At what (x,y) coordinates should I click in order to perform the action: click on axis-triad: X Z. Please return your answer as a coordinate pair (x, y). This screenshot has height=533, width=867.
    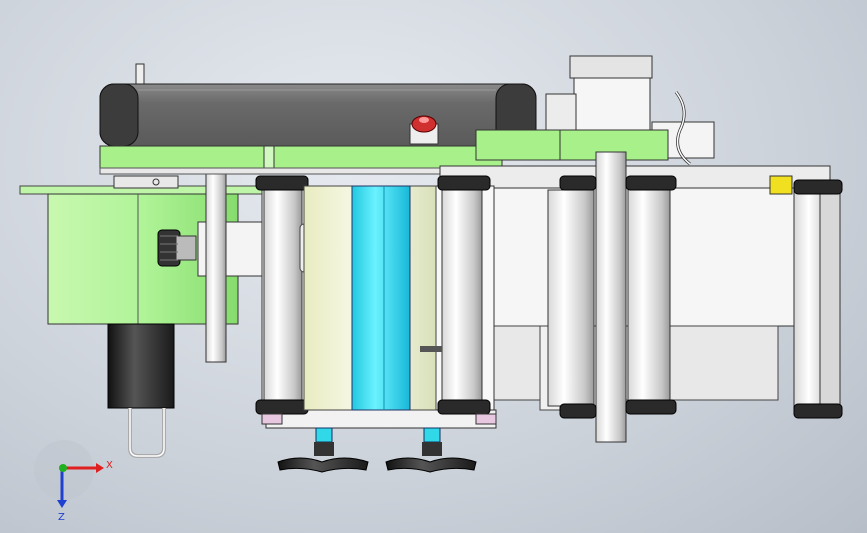
    Looking at the image, I should click on (73, 481).